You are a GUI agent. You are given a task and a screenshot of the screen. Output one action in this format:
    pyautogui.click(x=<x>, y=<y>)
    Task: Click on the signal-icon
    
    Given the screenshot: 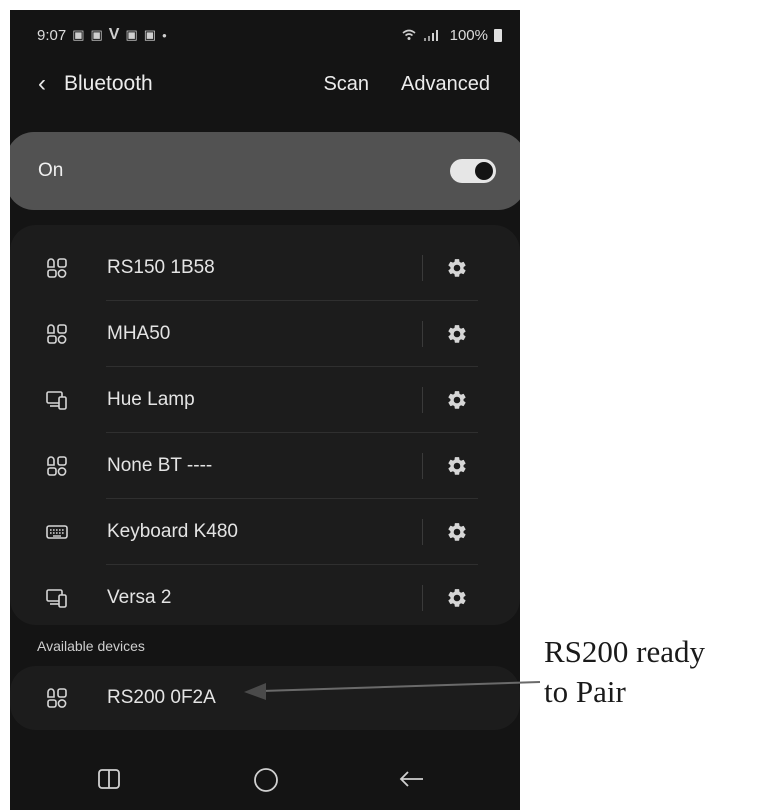 What is the action you would take?
    pyautogui.click(x=430, y=35)
    